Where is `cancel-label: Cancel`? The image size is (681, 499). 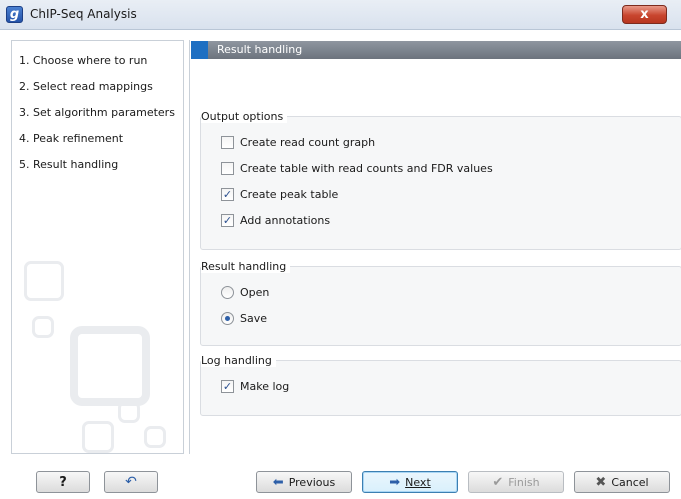 cancel-label: Cancel is located at coordinates (630, 482).